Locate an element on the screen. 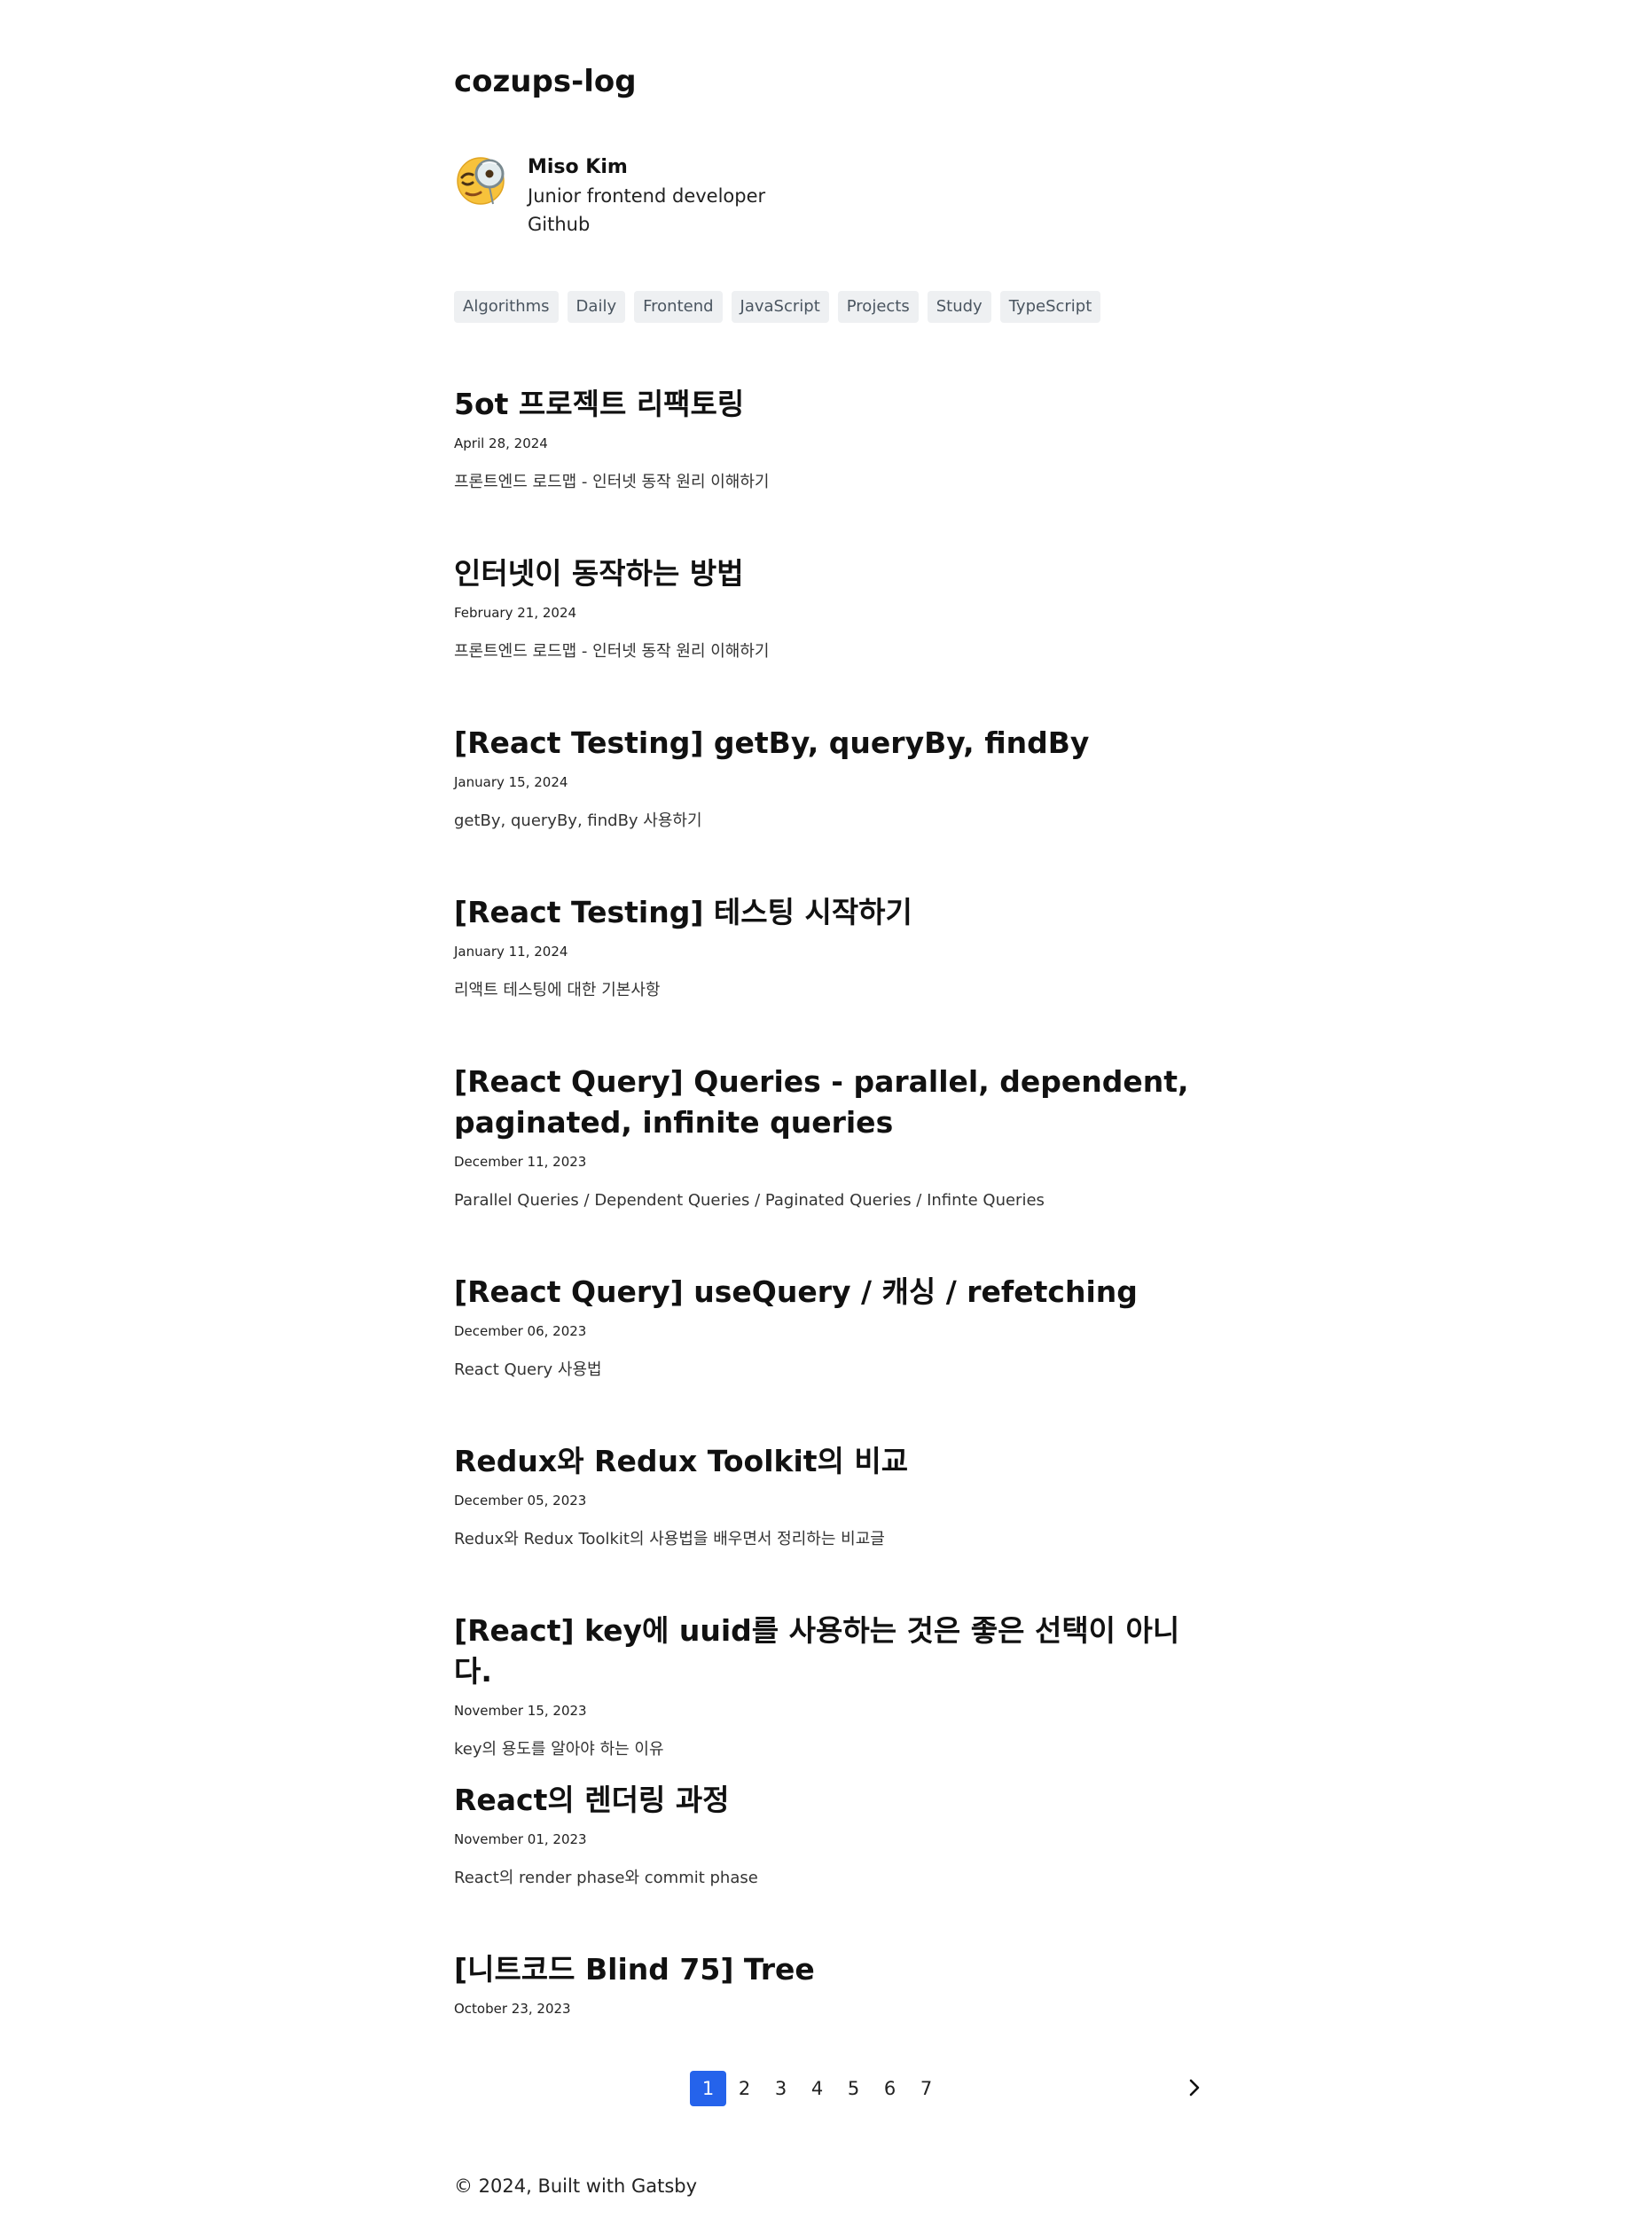  post-title: 인터넷이 동작하는 방법 is located at coordinates (826, 573).